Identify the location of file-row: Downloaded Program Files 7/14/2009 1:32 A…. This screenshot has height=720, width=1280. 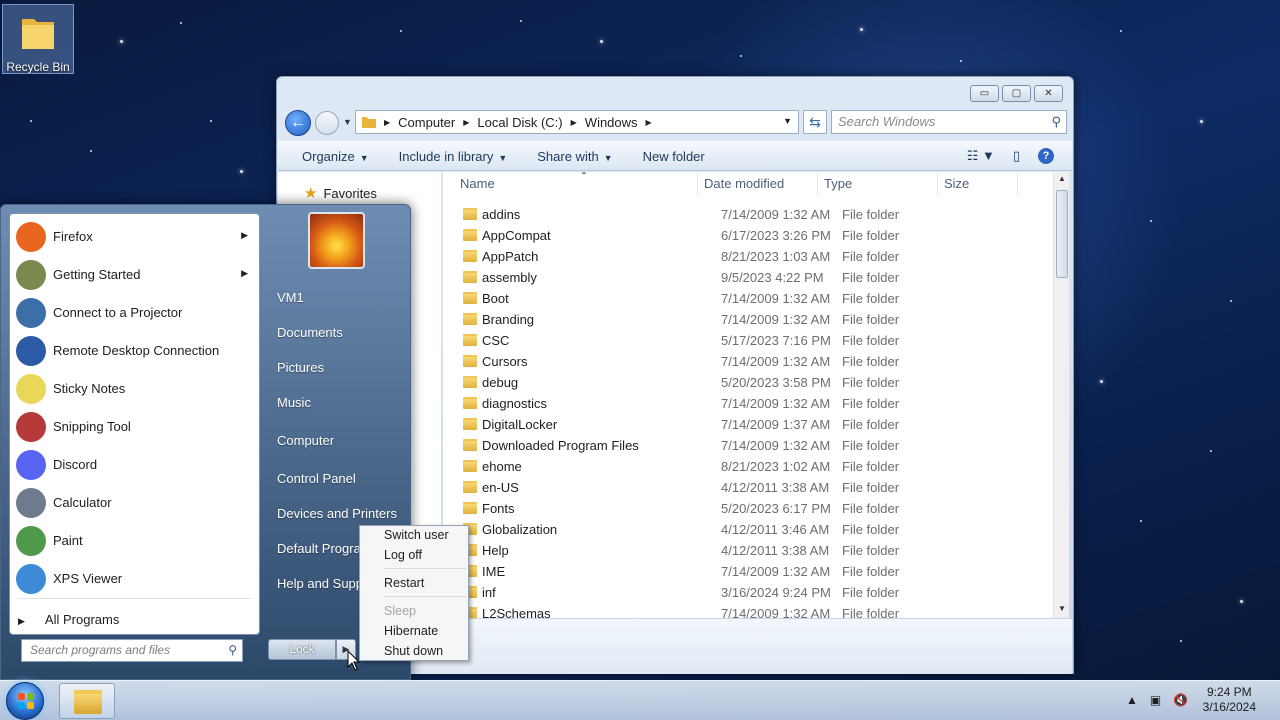
(748, 445).